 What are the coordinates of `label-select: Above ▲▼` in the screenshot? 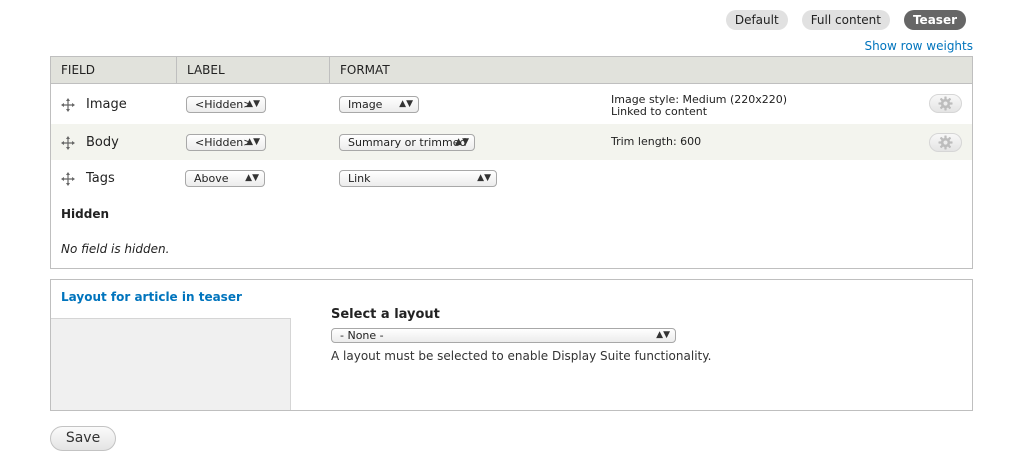 It's located at (225, 178).